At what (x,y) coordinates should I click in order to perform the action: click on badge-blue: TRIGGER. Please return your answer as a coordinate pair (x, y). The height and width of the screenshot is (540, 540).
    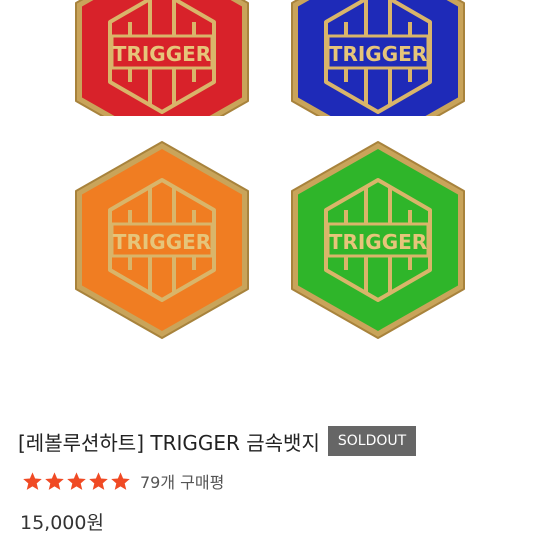
    Looking at the image, I should click on (378, 58).